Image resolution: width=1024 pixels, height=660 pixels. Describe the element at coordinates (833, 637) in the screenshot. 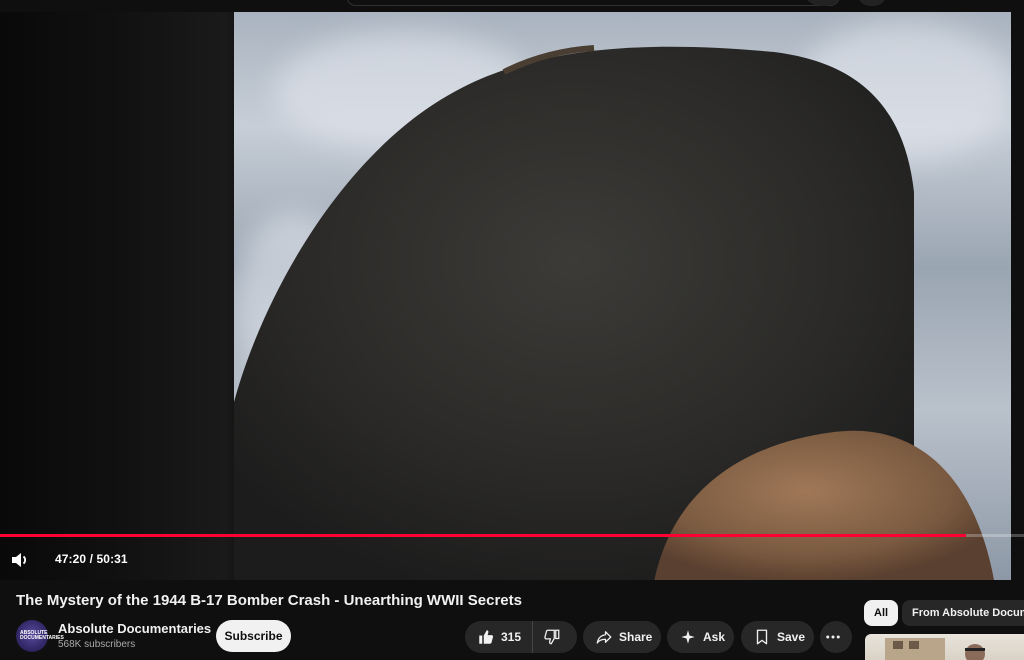

I see `more-horiz-icon` at that location.